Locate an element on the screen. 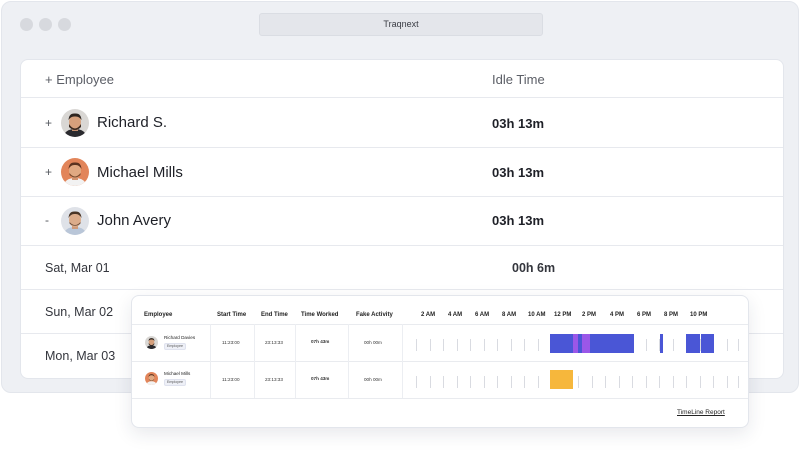 The width and height of the screenshot is (800, 463). window-titlebar: Traqnext is located at coordinates (400, 24).